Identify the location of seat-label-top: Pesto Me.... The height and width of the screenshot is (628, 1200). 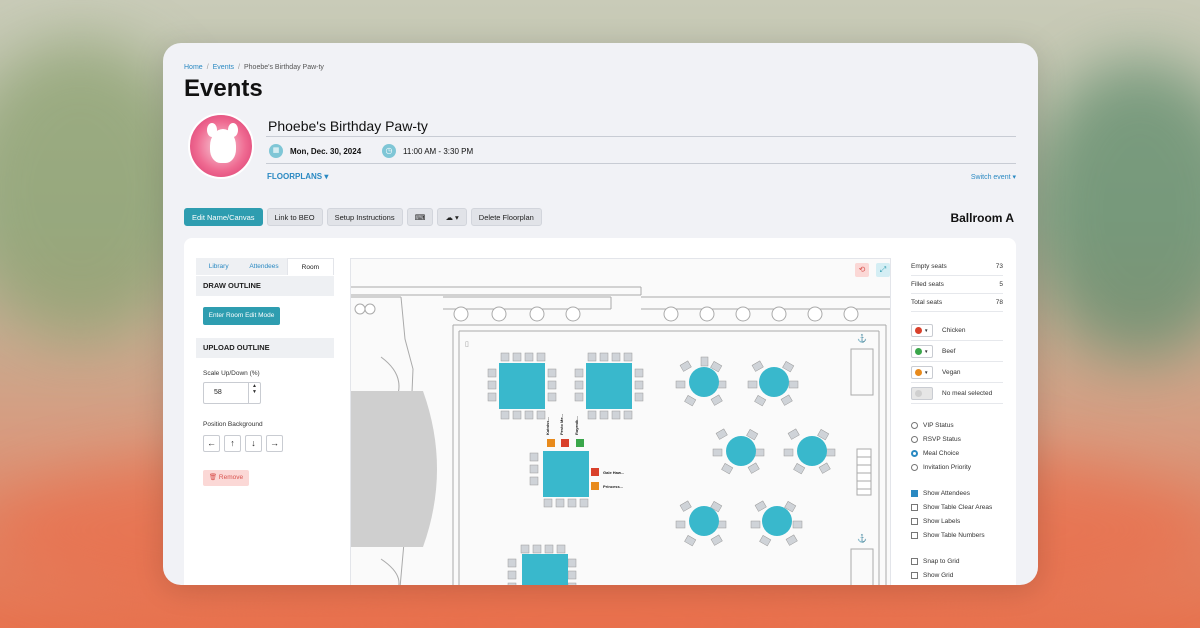
(561, 424).